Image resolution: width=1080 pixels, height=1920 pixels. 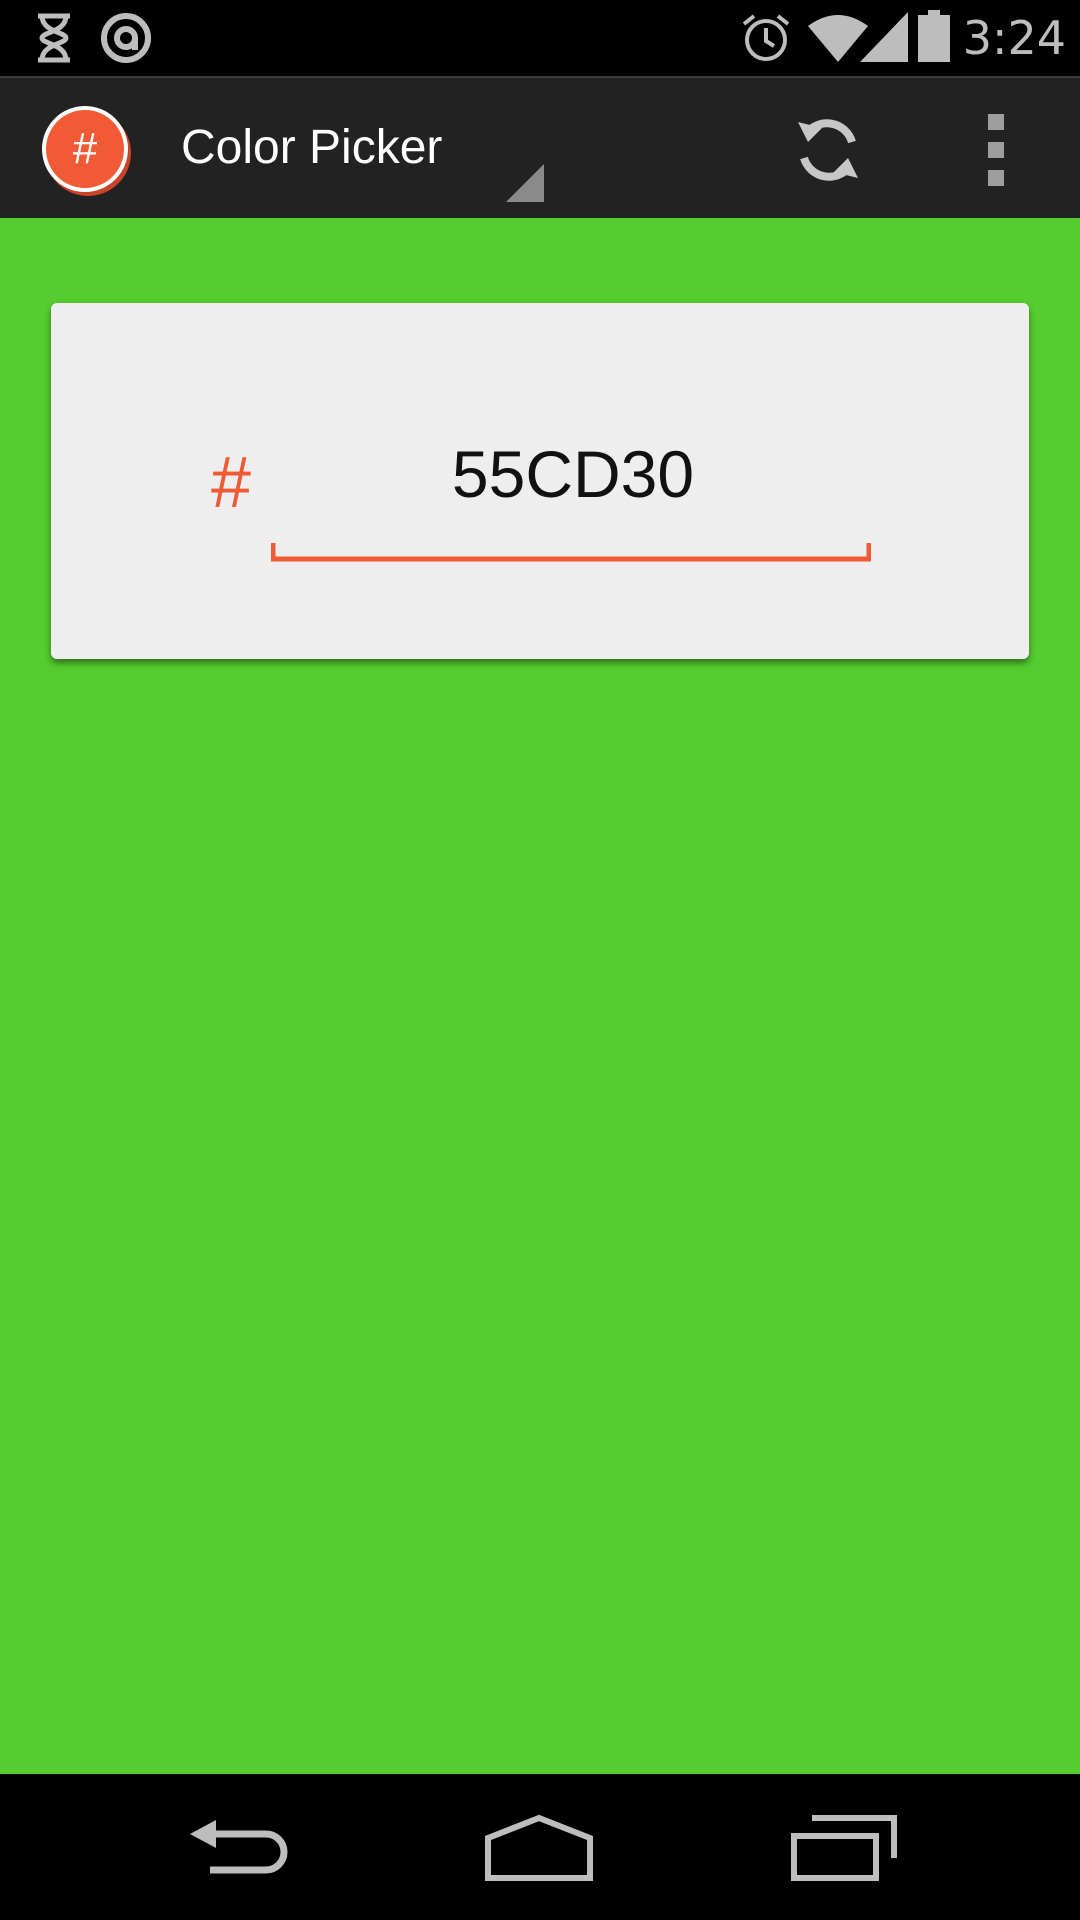 What do you see at coordinates (934, 36) in the screenshot?
I see `battery-icon` at bounding box center [934, 36].